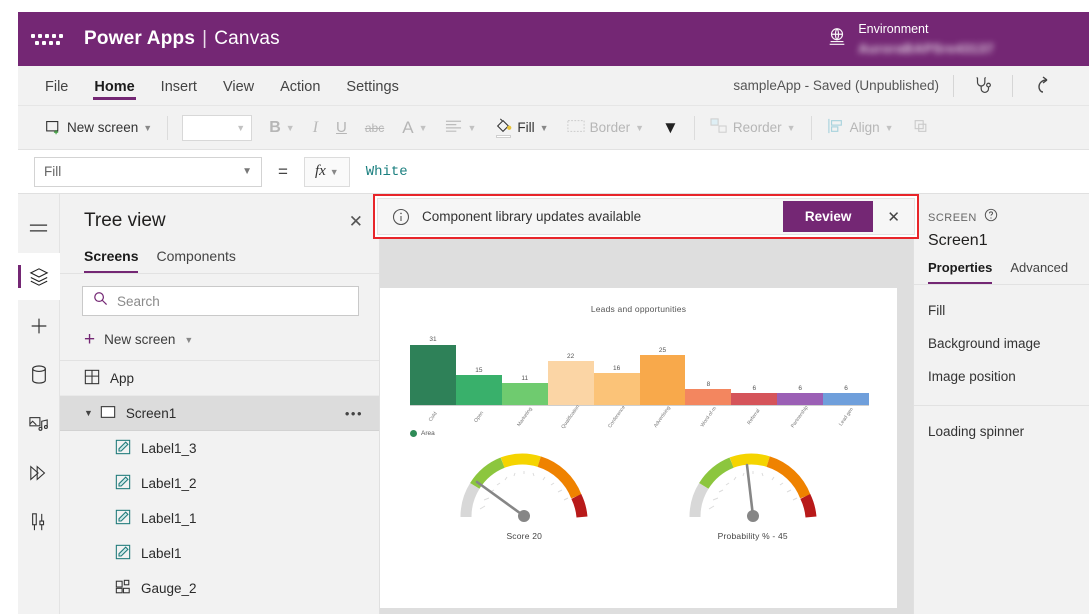 The width and height of the screenshot is (1089, 614). What do you see at coordinates (219, 448) in the screenshot?
I see `tree-item-label1_3: Label1_3` at bounding box center [219, 448].